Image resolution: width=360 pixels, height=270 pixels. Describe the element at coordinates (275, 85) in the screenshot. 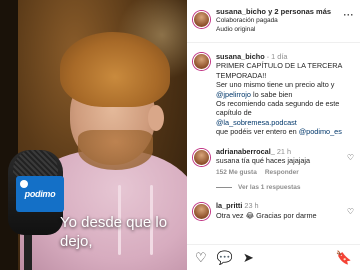

I see `caption-line: Ser uno mismo tiene un precio alto y` at that location.